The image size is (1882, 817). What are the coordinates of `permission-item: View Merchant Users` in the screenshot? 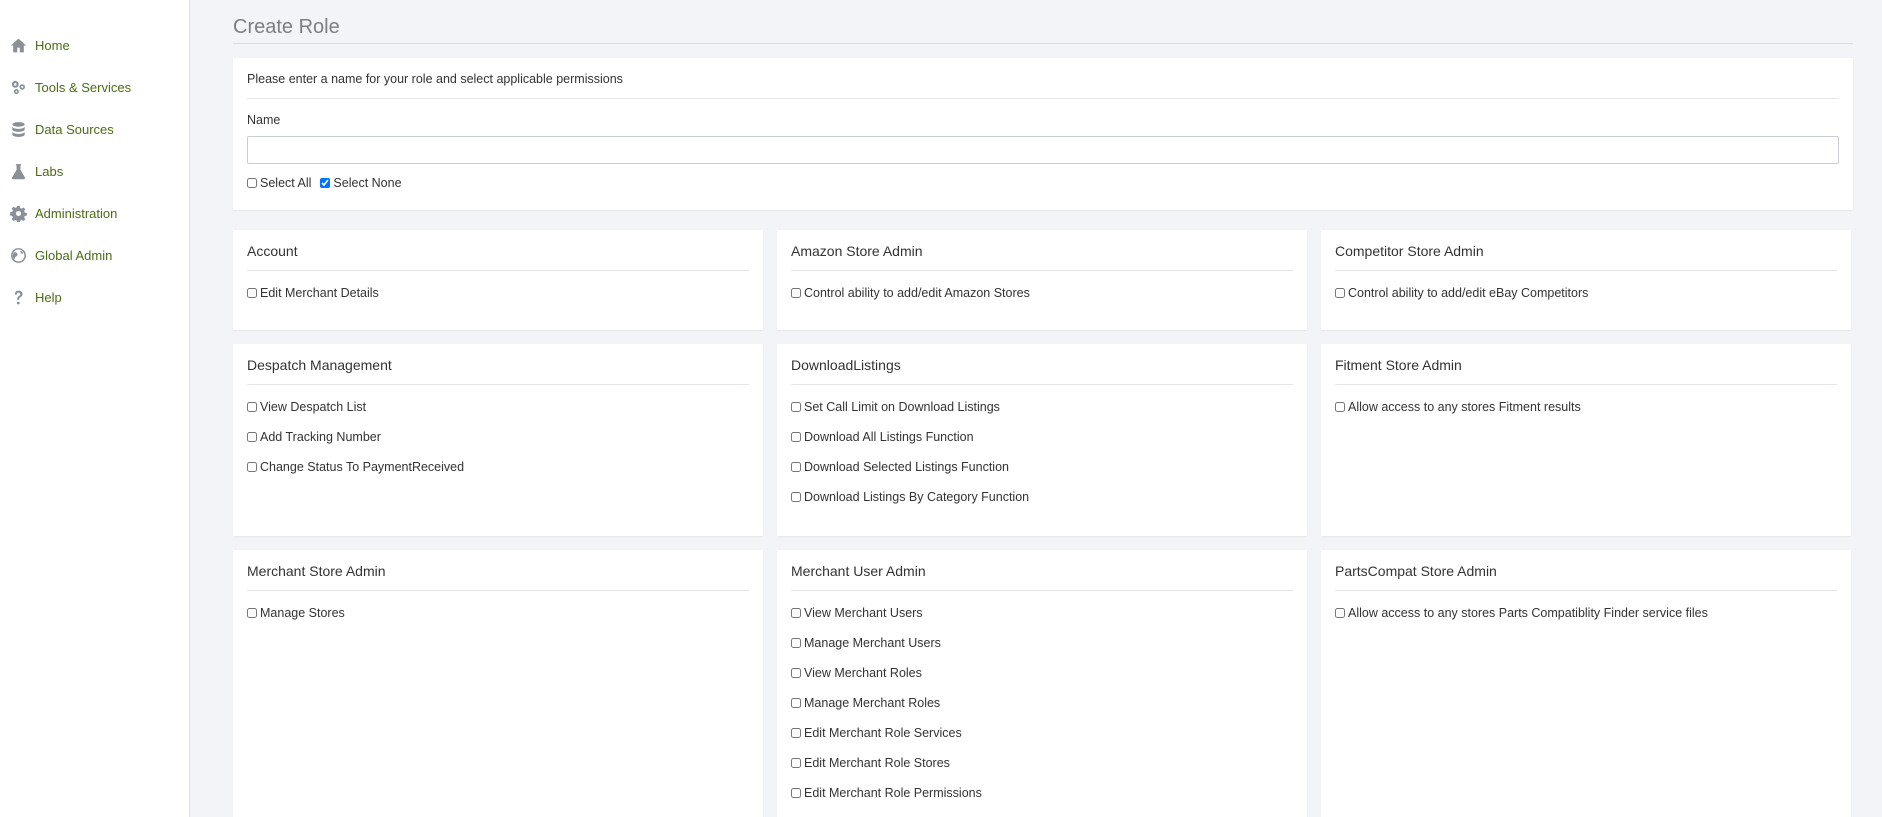 It's located at (1042, 613).